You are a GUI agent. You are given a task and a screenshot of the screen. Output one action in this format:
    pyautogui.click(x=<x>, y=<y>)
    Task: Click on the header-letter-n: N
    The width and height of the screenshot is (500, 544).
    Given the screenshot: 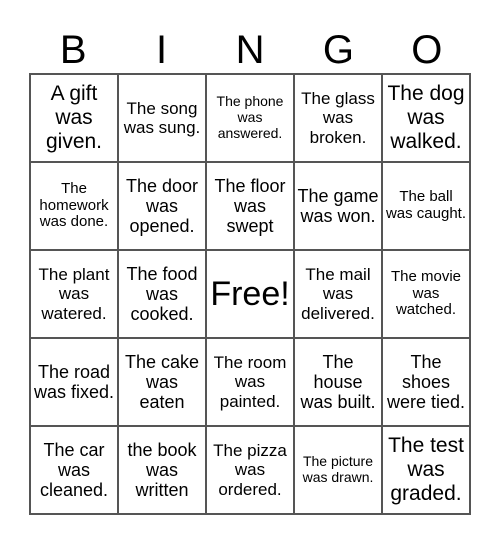 What is the action you would take?
    pyautogui.click(x=250, y=50)
    